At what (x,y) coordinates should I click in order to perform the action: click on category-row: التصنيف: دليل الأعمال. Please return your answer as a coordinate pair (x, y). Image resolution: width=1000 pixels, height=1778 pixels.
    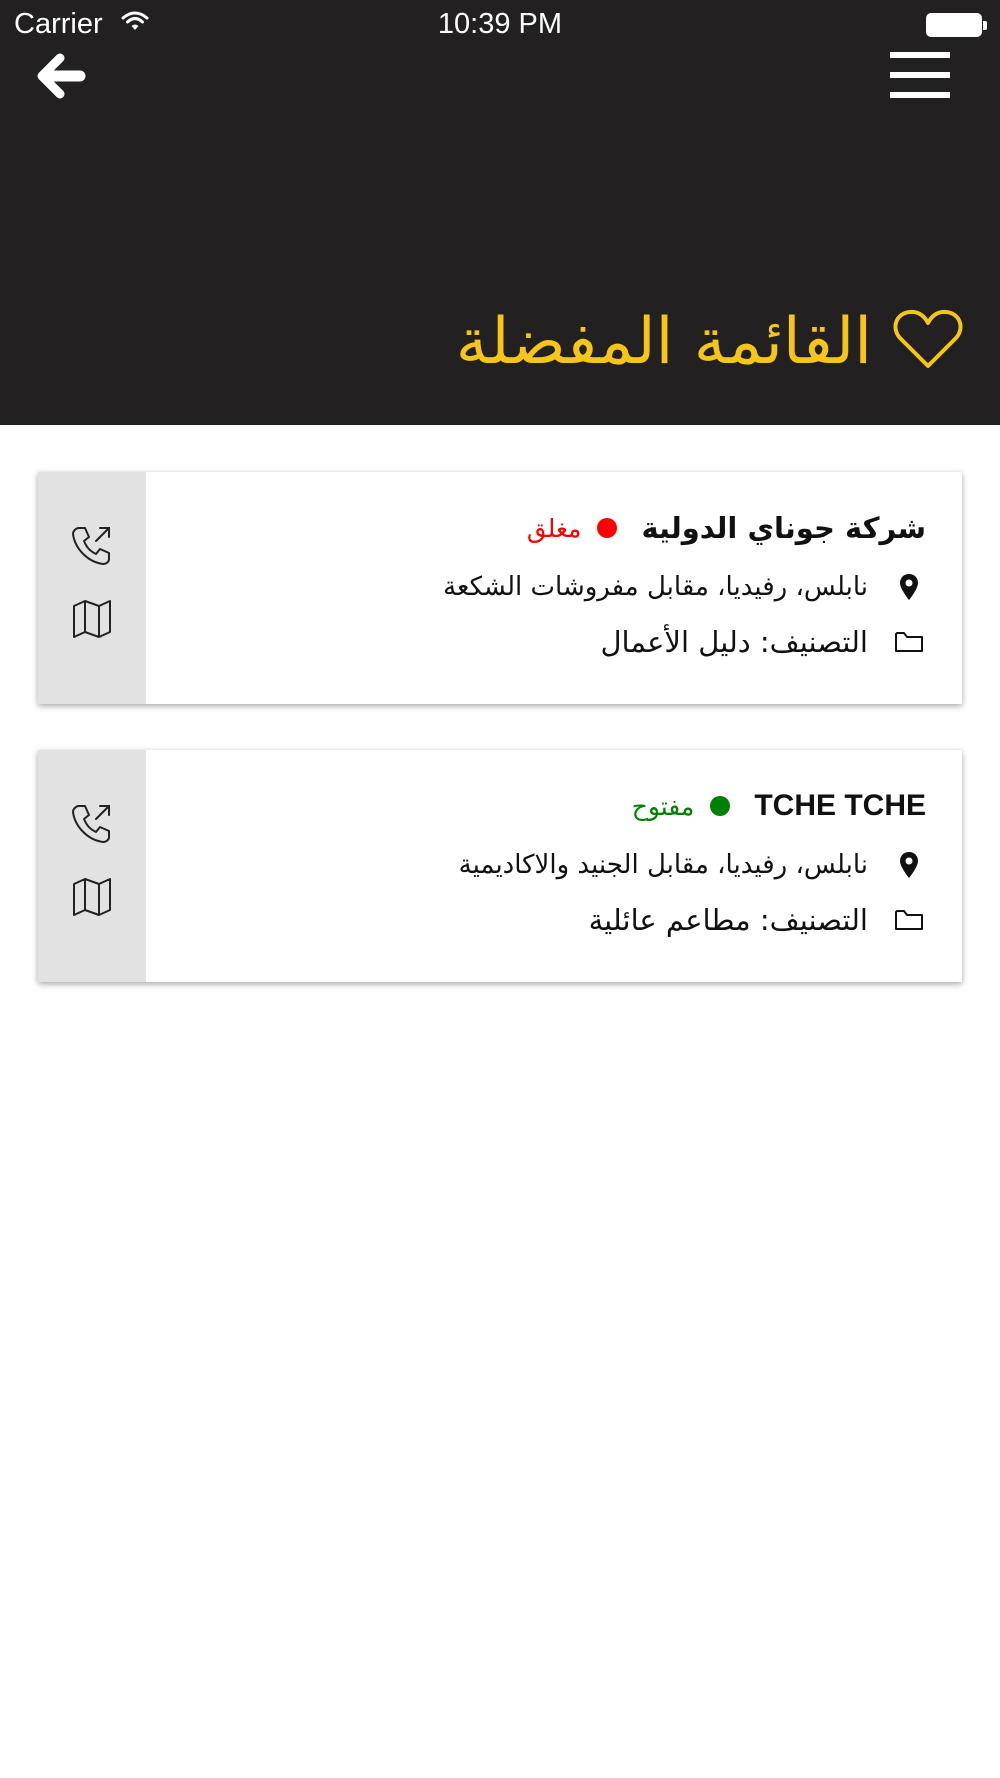
    Looking at the image, I should click on (763, 642).